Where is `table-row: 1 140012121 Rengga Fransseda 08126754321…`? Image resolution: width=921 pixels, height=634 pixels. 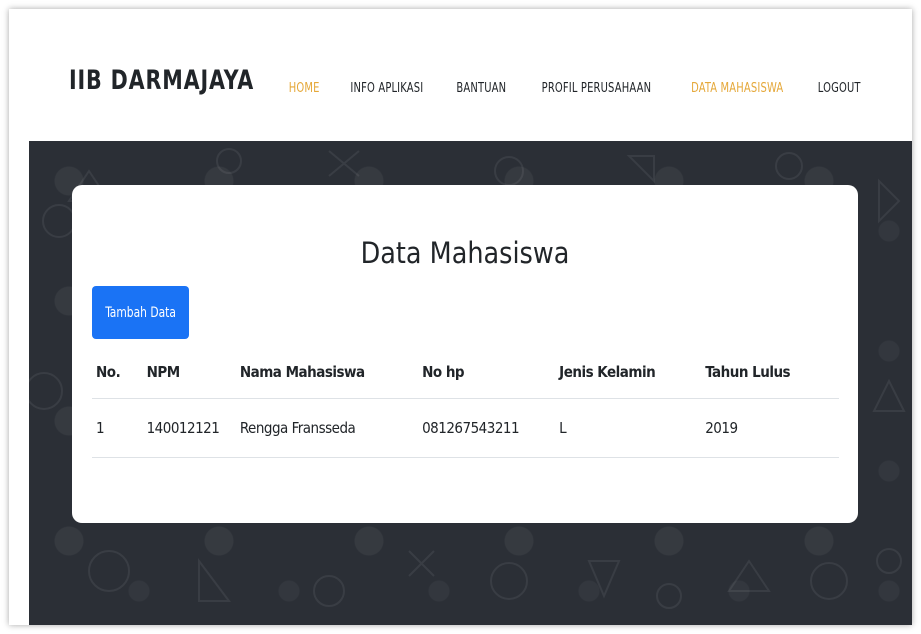
table-row: 1 140012121 Rengga Fransseda 08126754321… is located at coordinates (465, 428).